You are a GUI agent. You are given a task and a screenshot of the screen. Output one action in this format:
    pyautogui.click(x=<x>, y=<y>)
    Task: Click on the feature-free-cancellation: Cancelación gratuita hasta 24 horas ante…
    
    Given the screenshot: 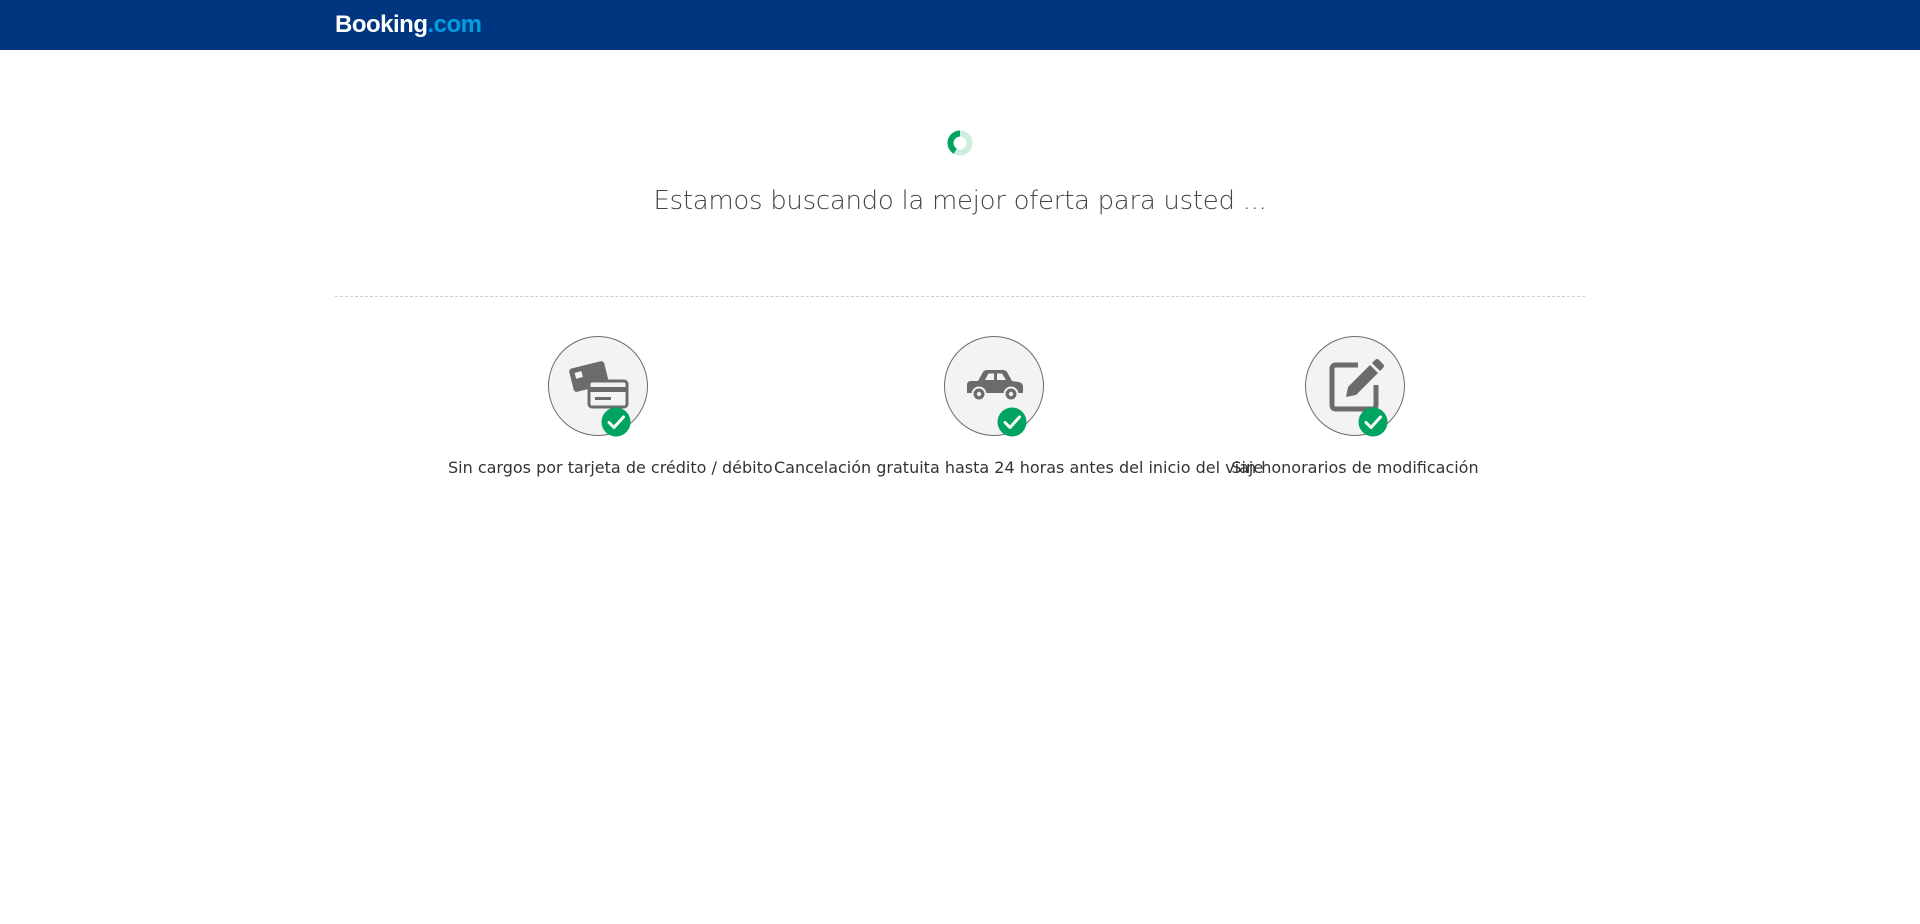 What is the action you would take?
    pyautogui.click(x=1019, y=406)
    